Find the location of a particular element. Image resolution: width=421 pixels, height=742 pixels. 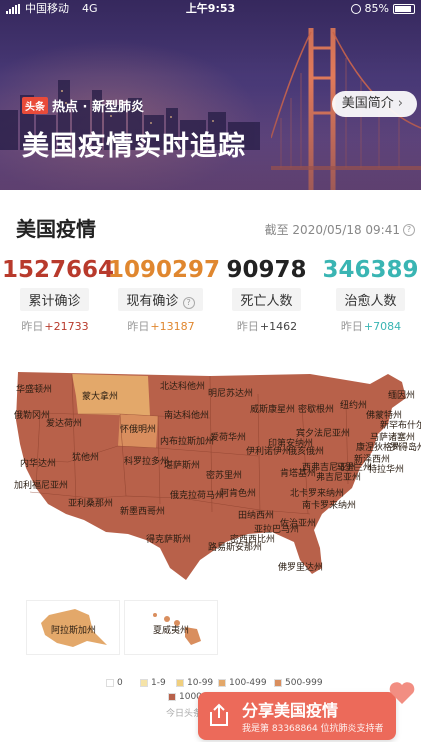

stat-delta-row: 昨日+21733 is located at coordinates (54, 326).